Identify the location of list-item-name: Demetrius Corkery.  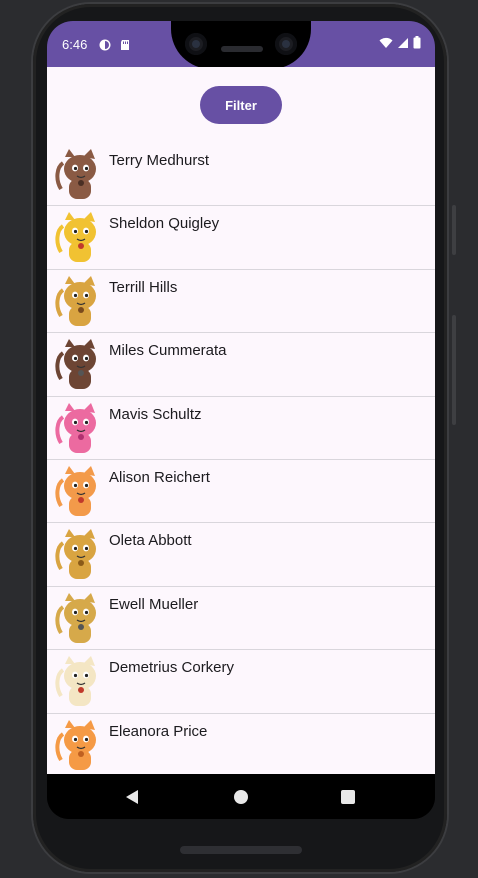
(172, 668).